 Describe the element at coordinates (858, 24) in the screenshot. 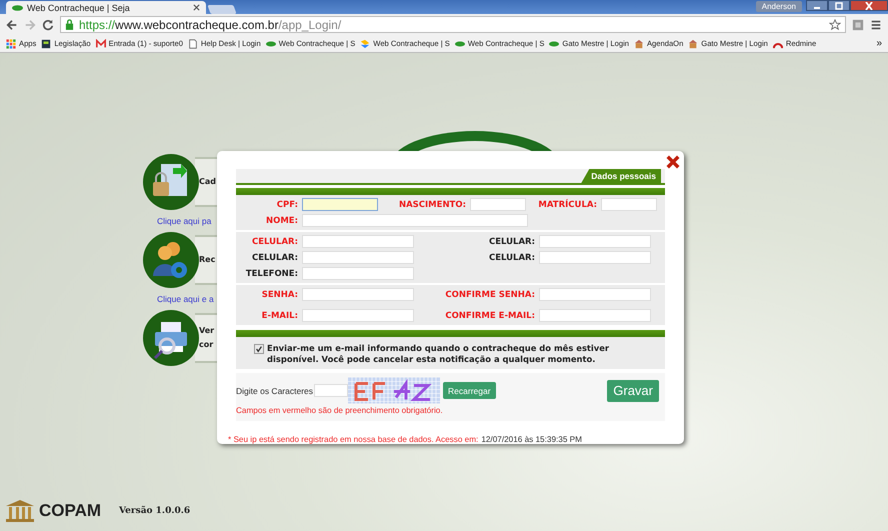

I see `extension-icon` at that location.